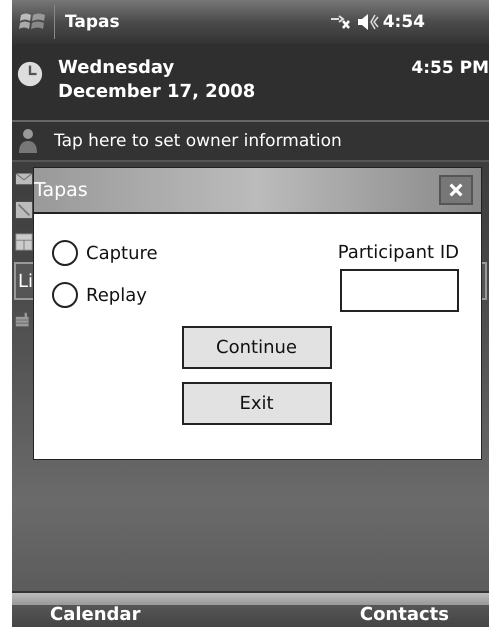  What do you see at coordinates (399, 290) in the screenshot?
I see `participant-id-field` at bounding box center [399, 290].